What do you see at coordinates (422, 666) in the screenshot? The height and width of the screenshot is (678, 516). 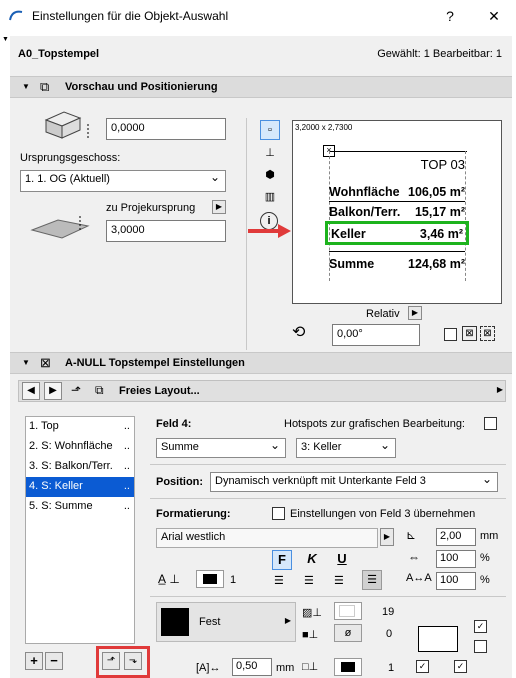 I see `frame-left-checkbox: ✓` at bounding box center [422, 666].